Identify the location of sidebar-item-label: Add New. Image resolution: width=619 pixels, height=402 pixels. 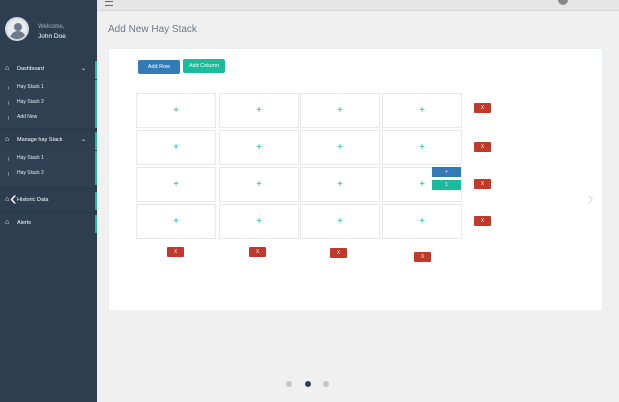
(27, 117).